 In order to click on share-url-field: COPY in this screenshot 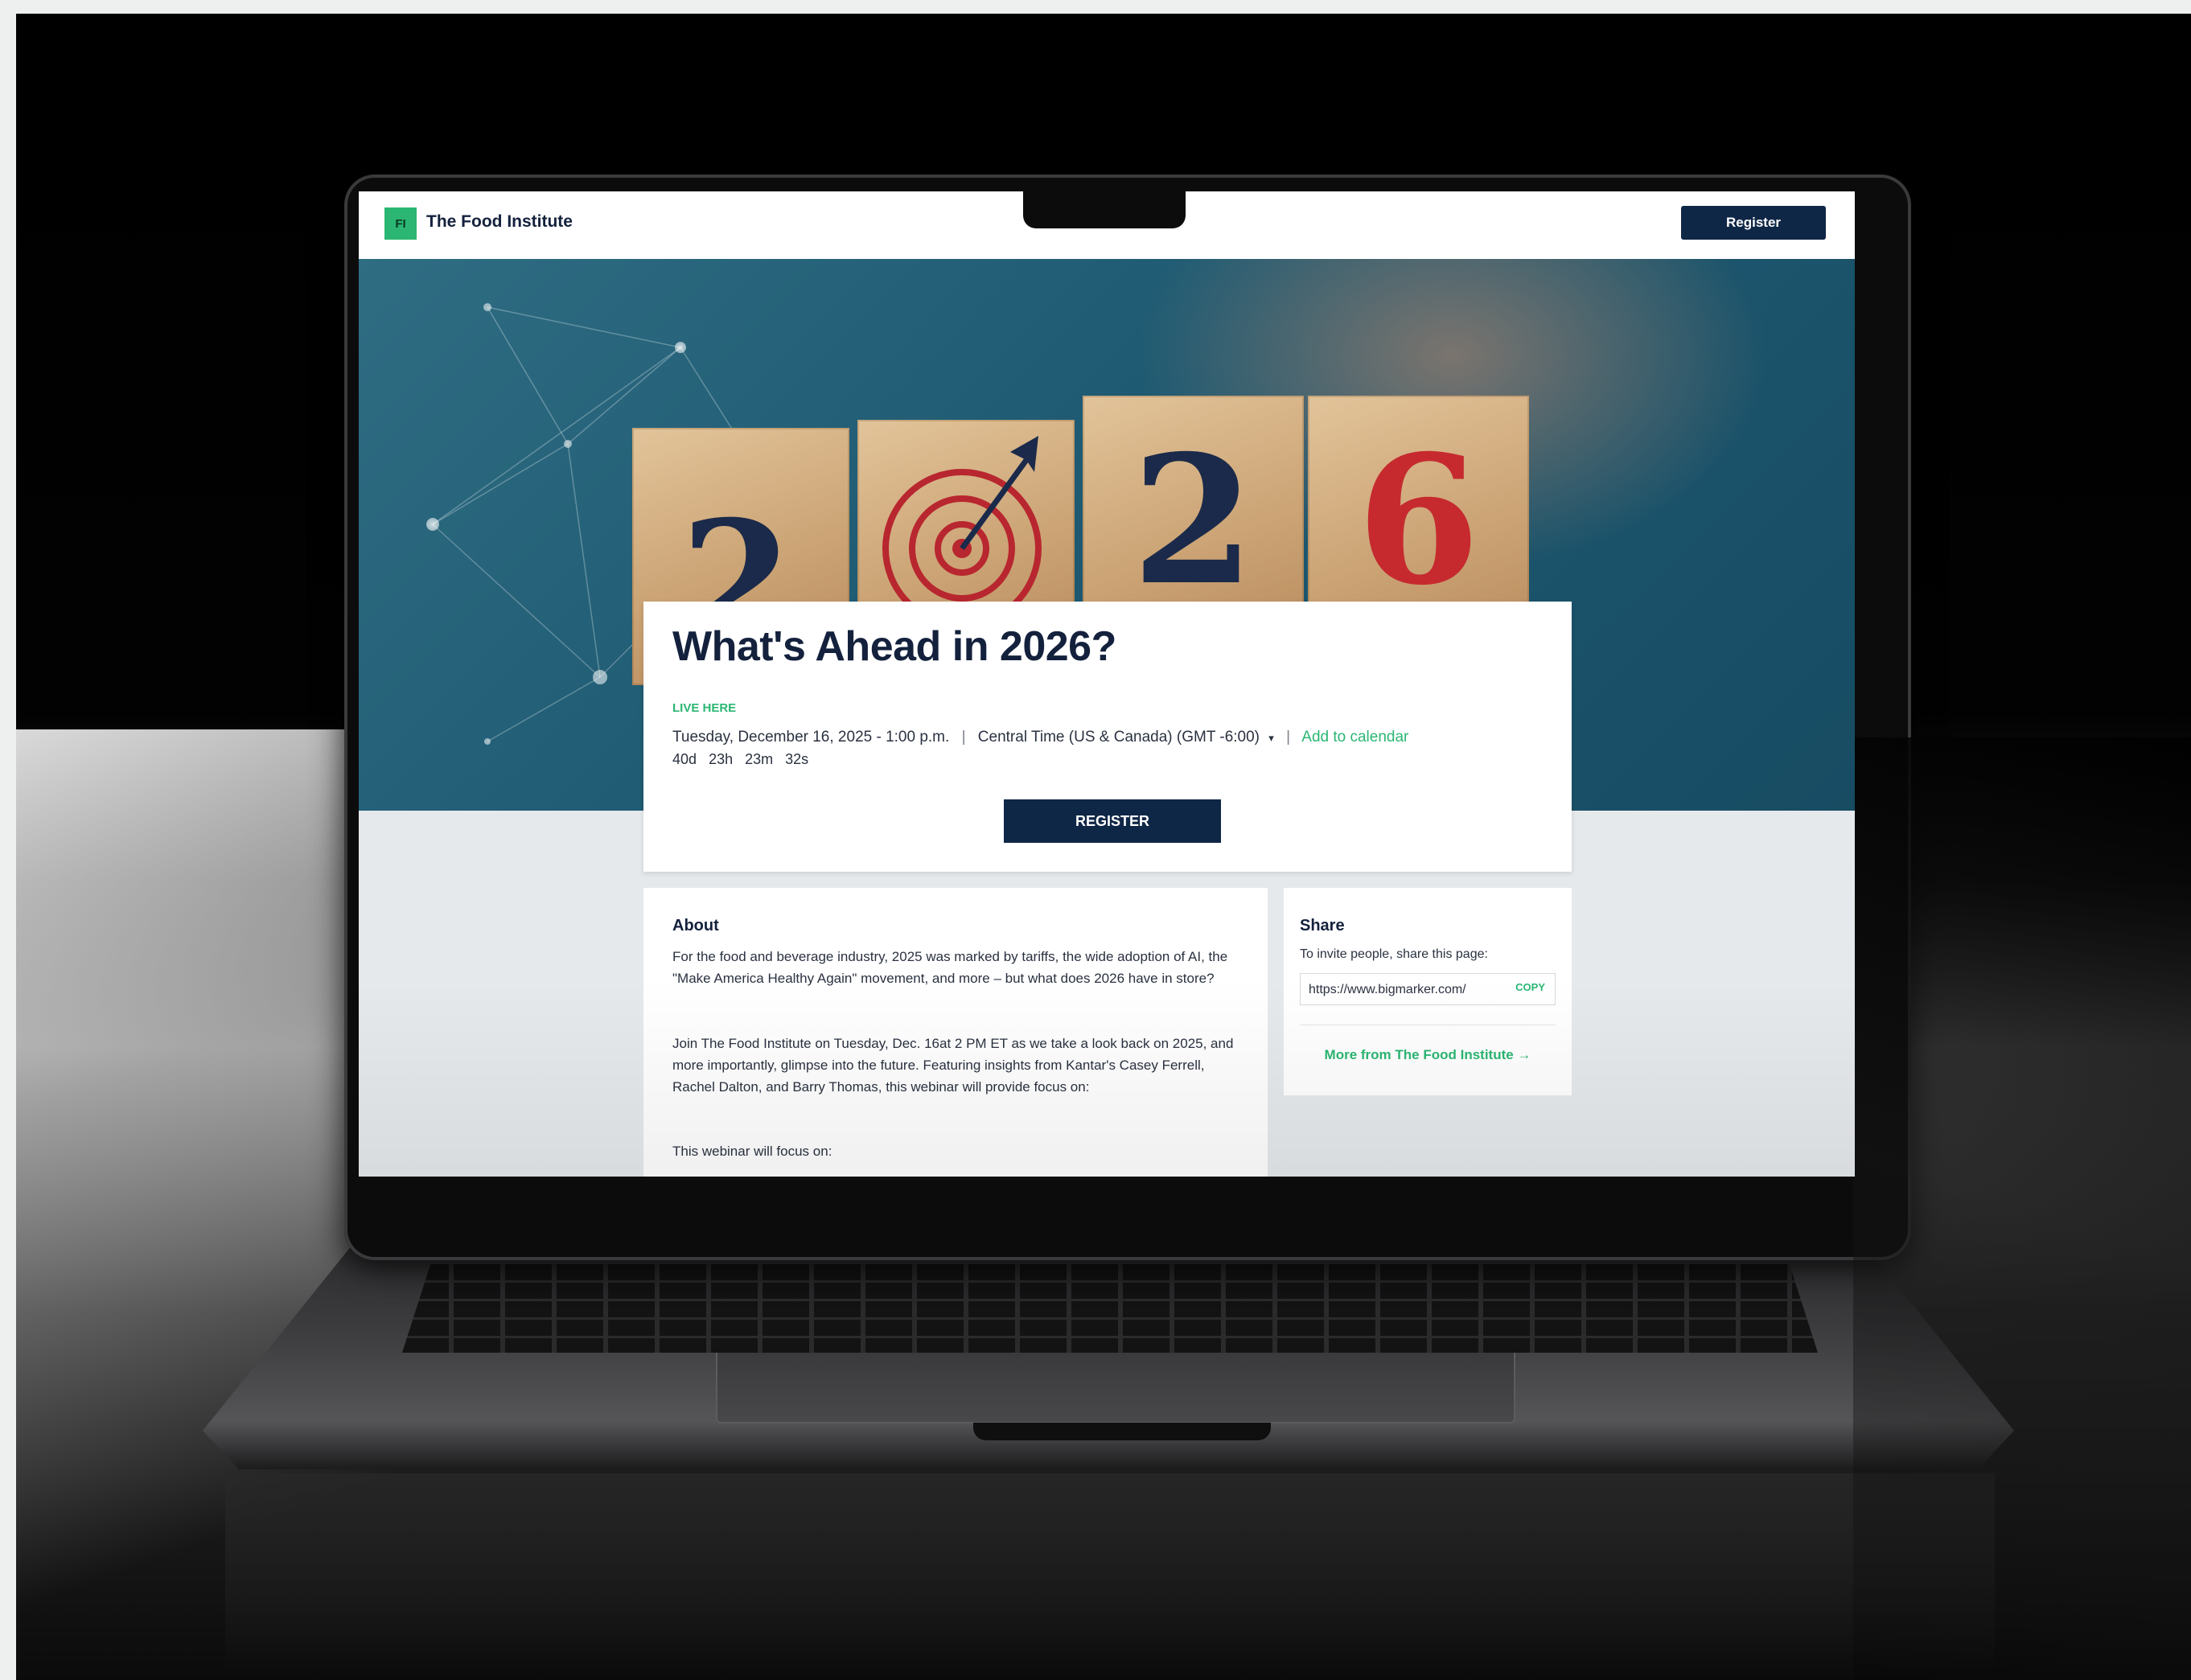, I will do `click(1428, 989)`.